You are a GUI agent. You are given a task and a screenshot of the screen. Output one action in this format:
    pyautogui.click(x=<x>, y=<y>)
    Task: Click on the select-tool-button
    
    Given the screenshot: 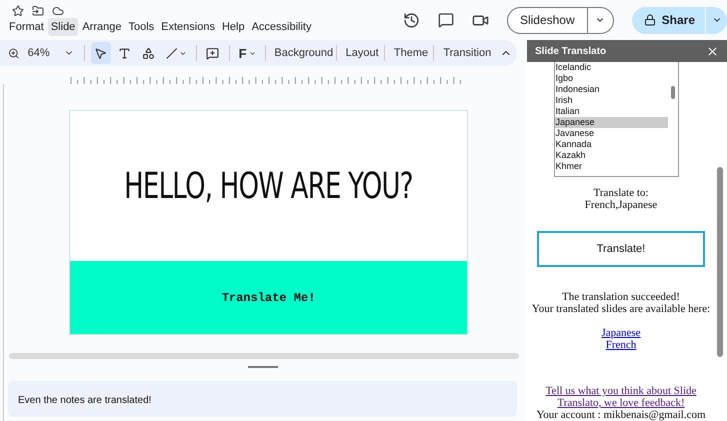 What is the action you would take?
    pyautogui.click(x=100, y=53)
    